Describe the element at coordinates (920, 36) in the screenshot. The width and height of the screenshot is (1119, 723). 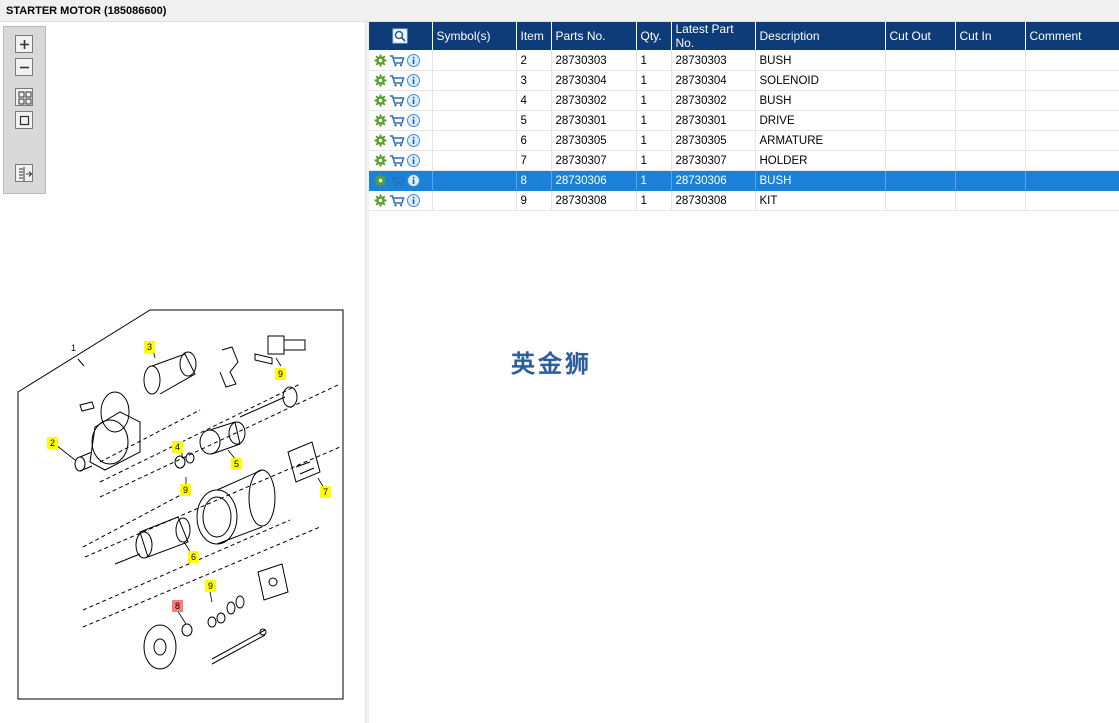
I see `column-header-cut-out: Cut Out` at that location.